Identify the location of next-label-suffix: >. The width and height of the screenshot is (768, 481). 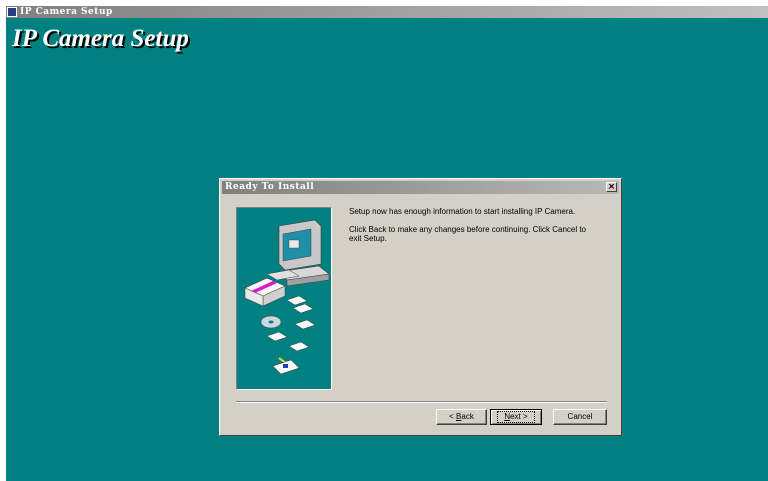
(524, 416).